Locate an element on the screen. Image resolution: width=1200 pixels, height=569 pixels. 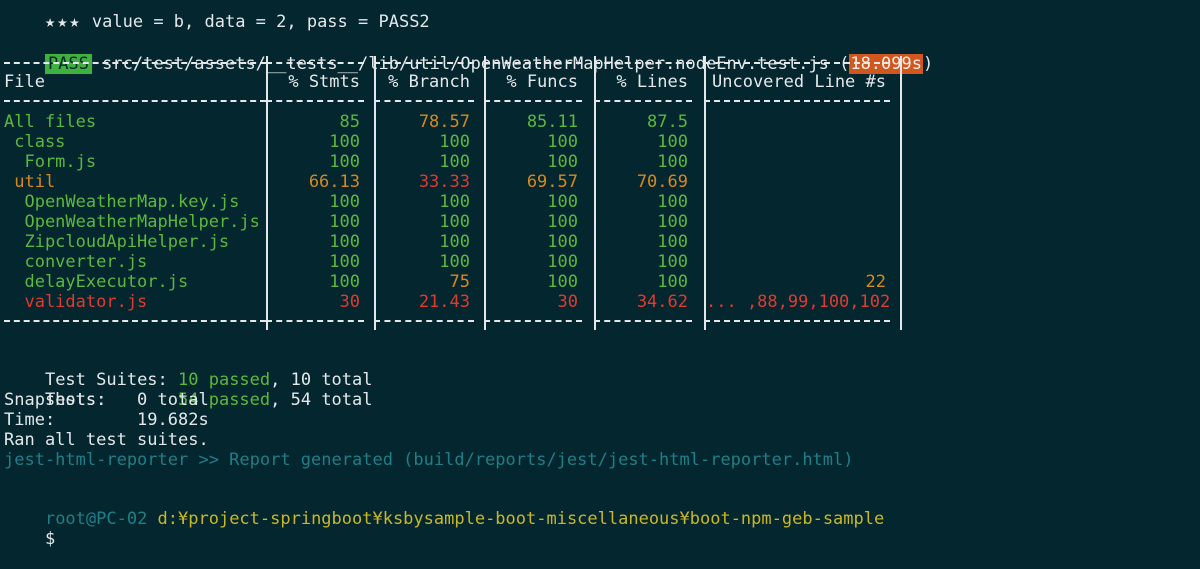
table-cell-stmts: 85 is located at coordinates (349, 122).